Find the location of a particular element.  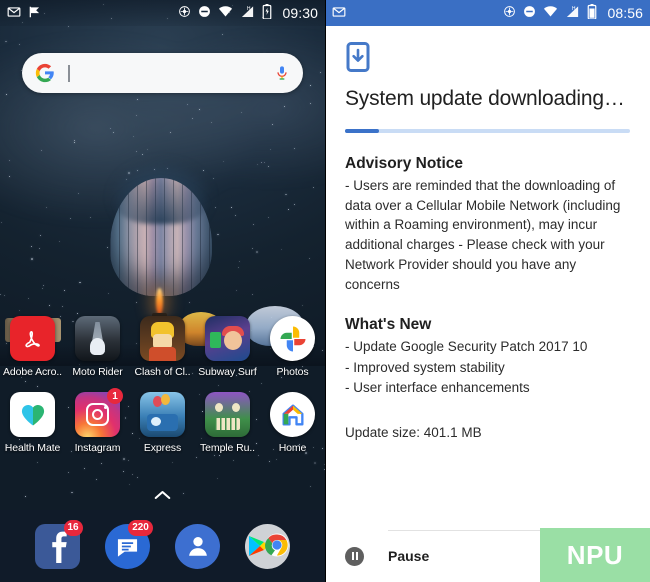

notification-badge: 16 is located at coordinates (73, 527).